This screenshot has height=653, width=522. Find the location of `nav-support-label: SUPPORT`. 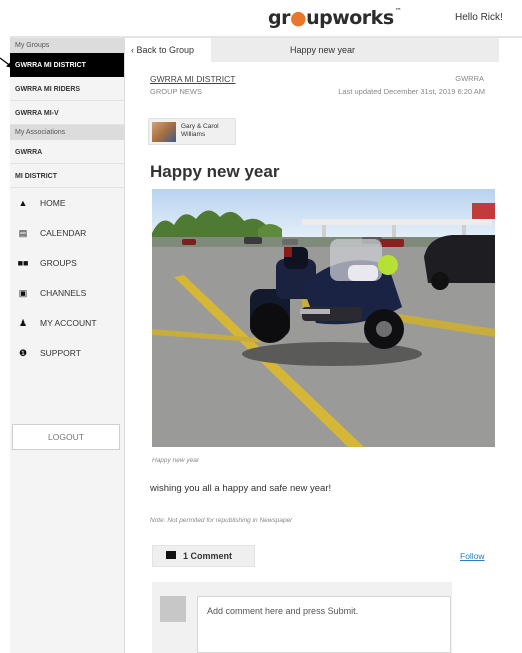

nav-support-label: SUPPORT is located at coordinates (60, 353).